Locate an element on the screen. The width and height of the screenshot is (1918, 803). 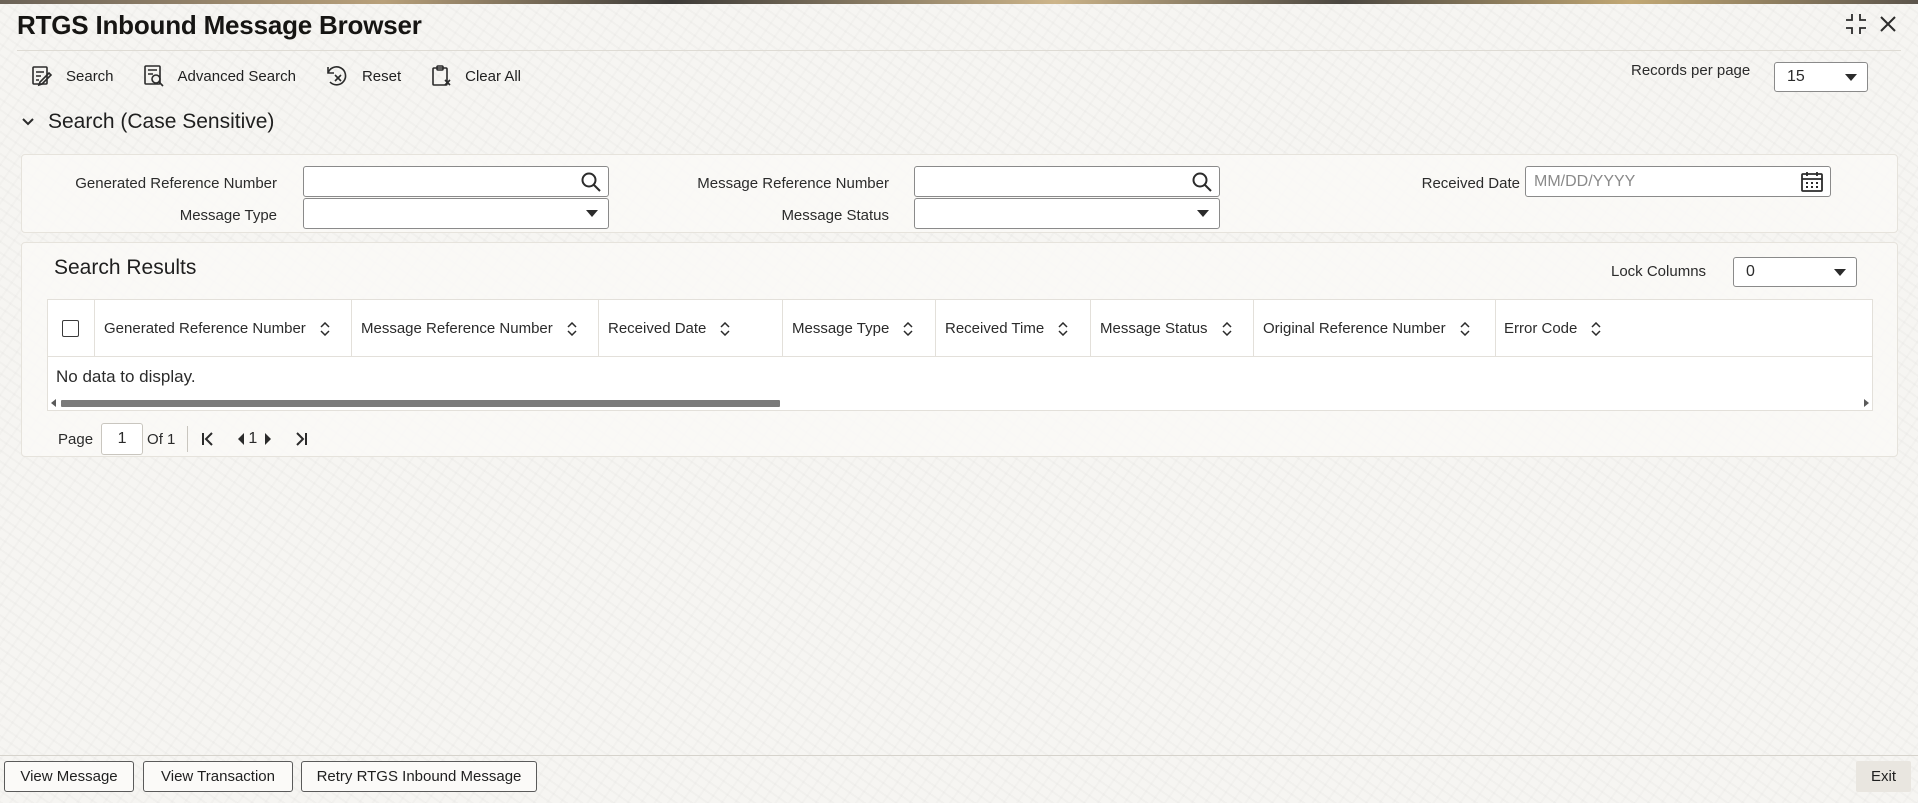
page-title: RTGS Inbound Message Browser is located at coordinates (219, 25).